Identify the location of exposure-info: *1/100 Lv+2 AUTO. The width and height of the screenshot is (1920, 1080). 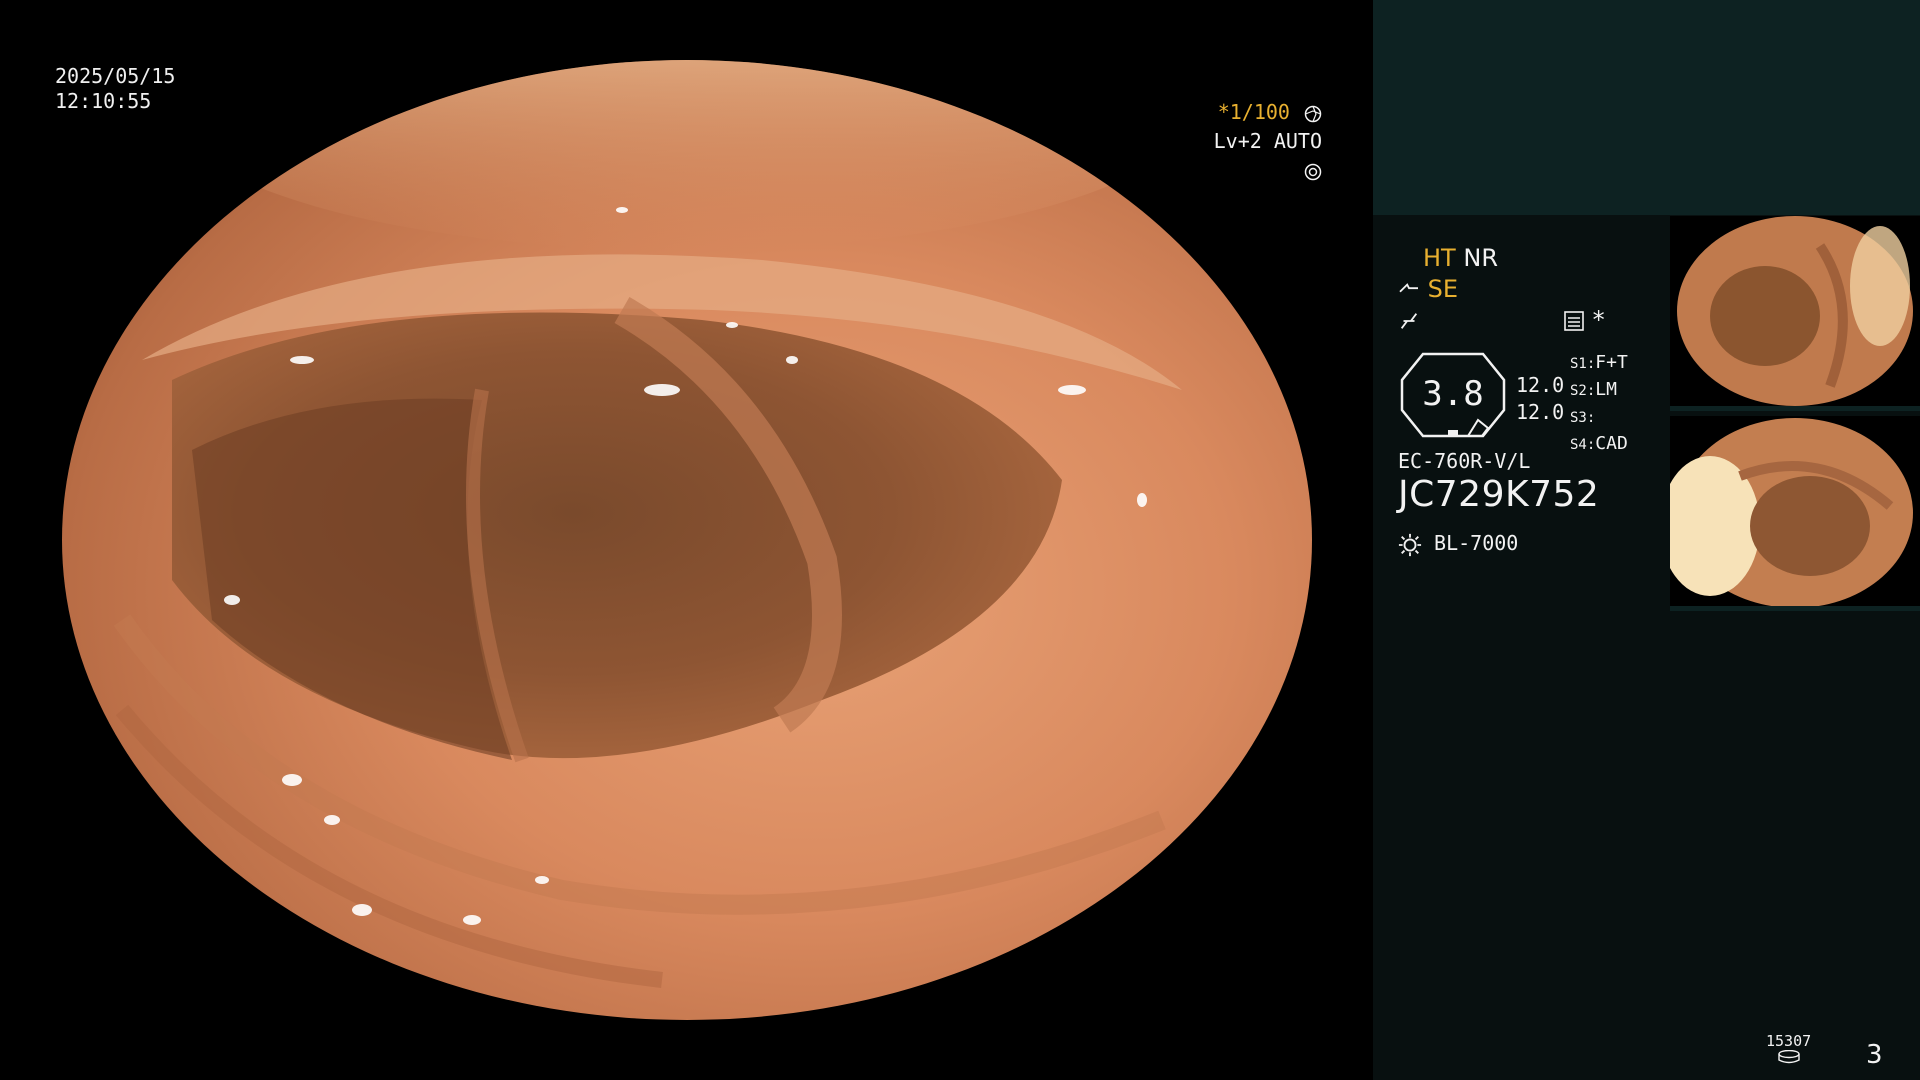
(1257, 141).